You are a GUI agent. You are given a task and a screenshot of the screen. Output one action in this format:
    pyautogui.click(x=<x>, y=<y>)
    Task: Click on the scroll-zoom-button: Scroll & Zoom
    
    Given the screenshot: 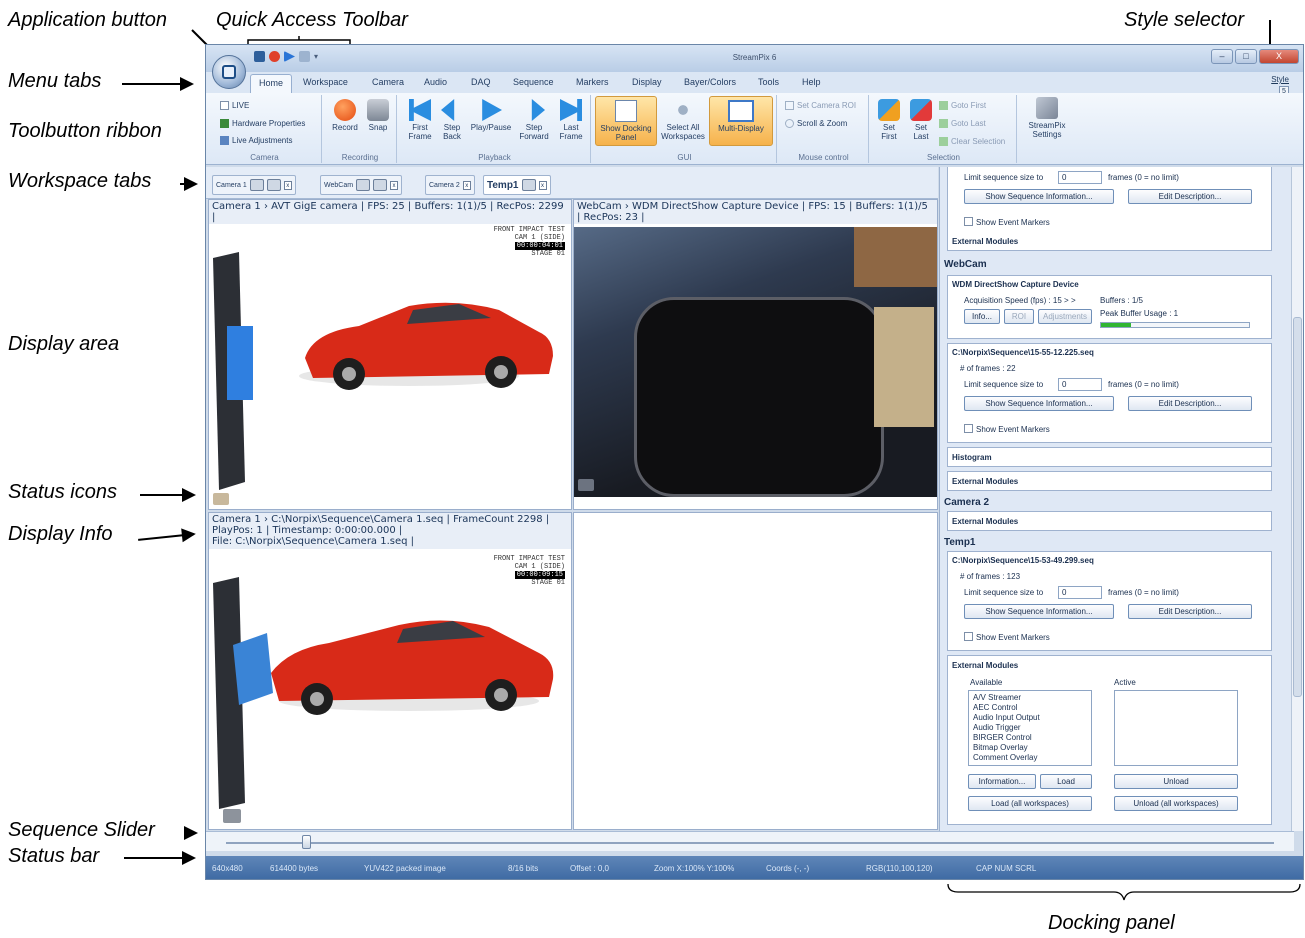 What is the action you would take?
    pyautogui.click(x=816, y=123)
    